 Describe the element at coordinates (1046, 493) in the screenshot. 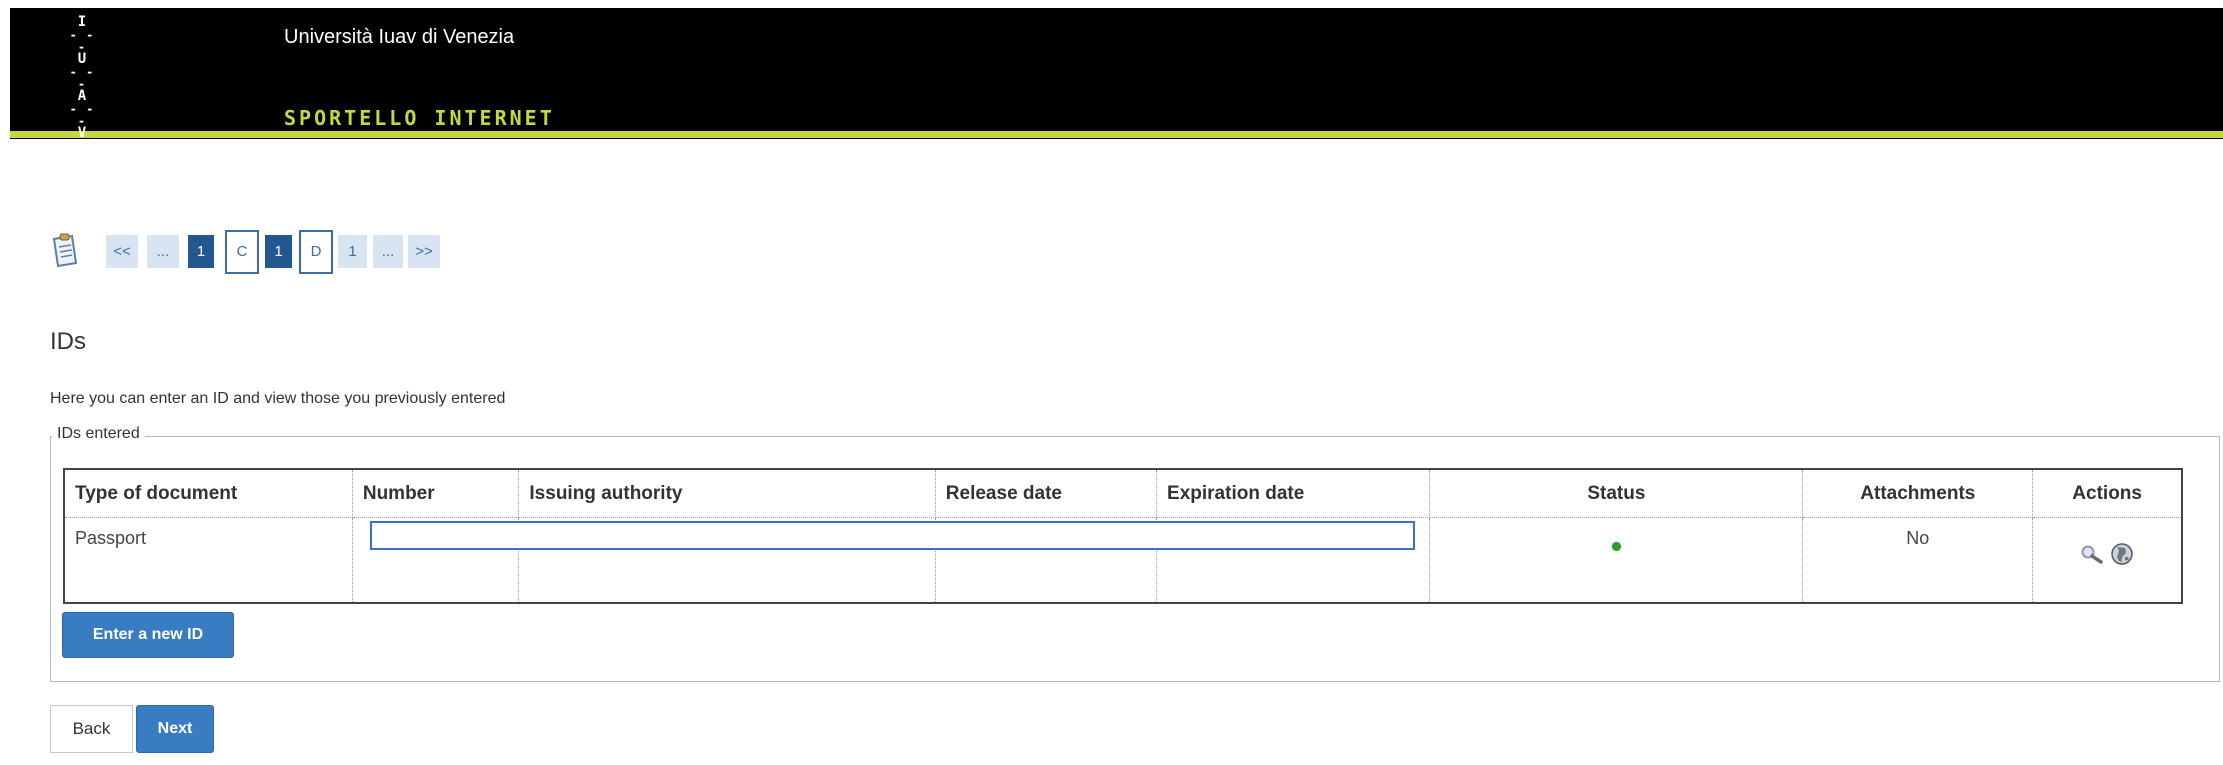

I see `col-release-date: Release date` at that location.